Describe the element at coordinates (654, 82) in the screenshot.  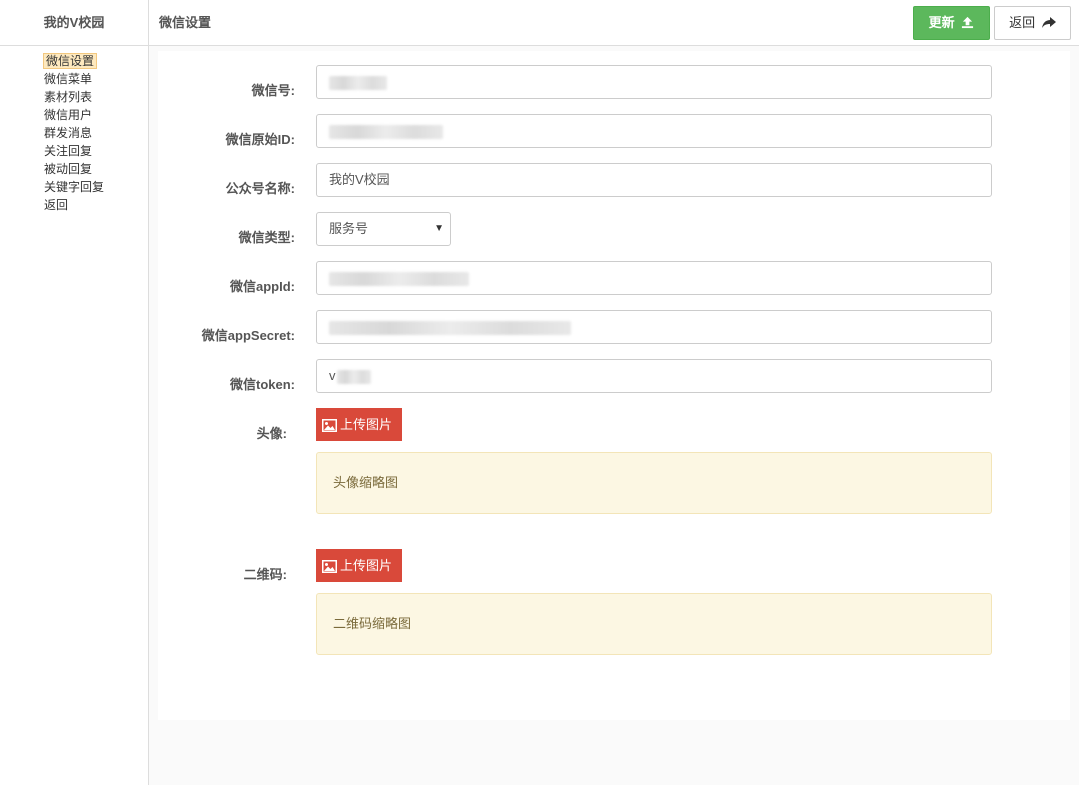
I see `wechat-id-input` at that location.